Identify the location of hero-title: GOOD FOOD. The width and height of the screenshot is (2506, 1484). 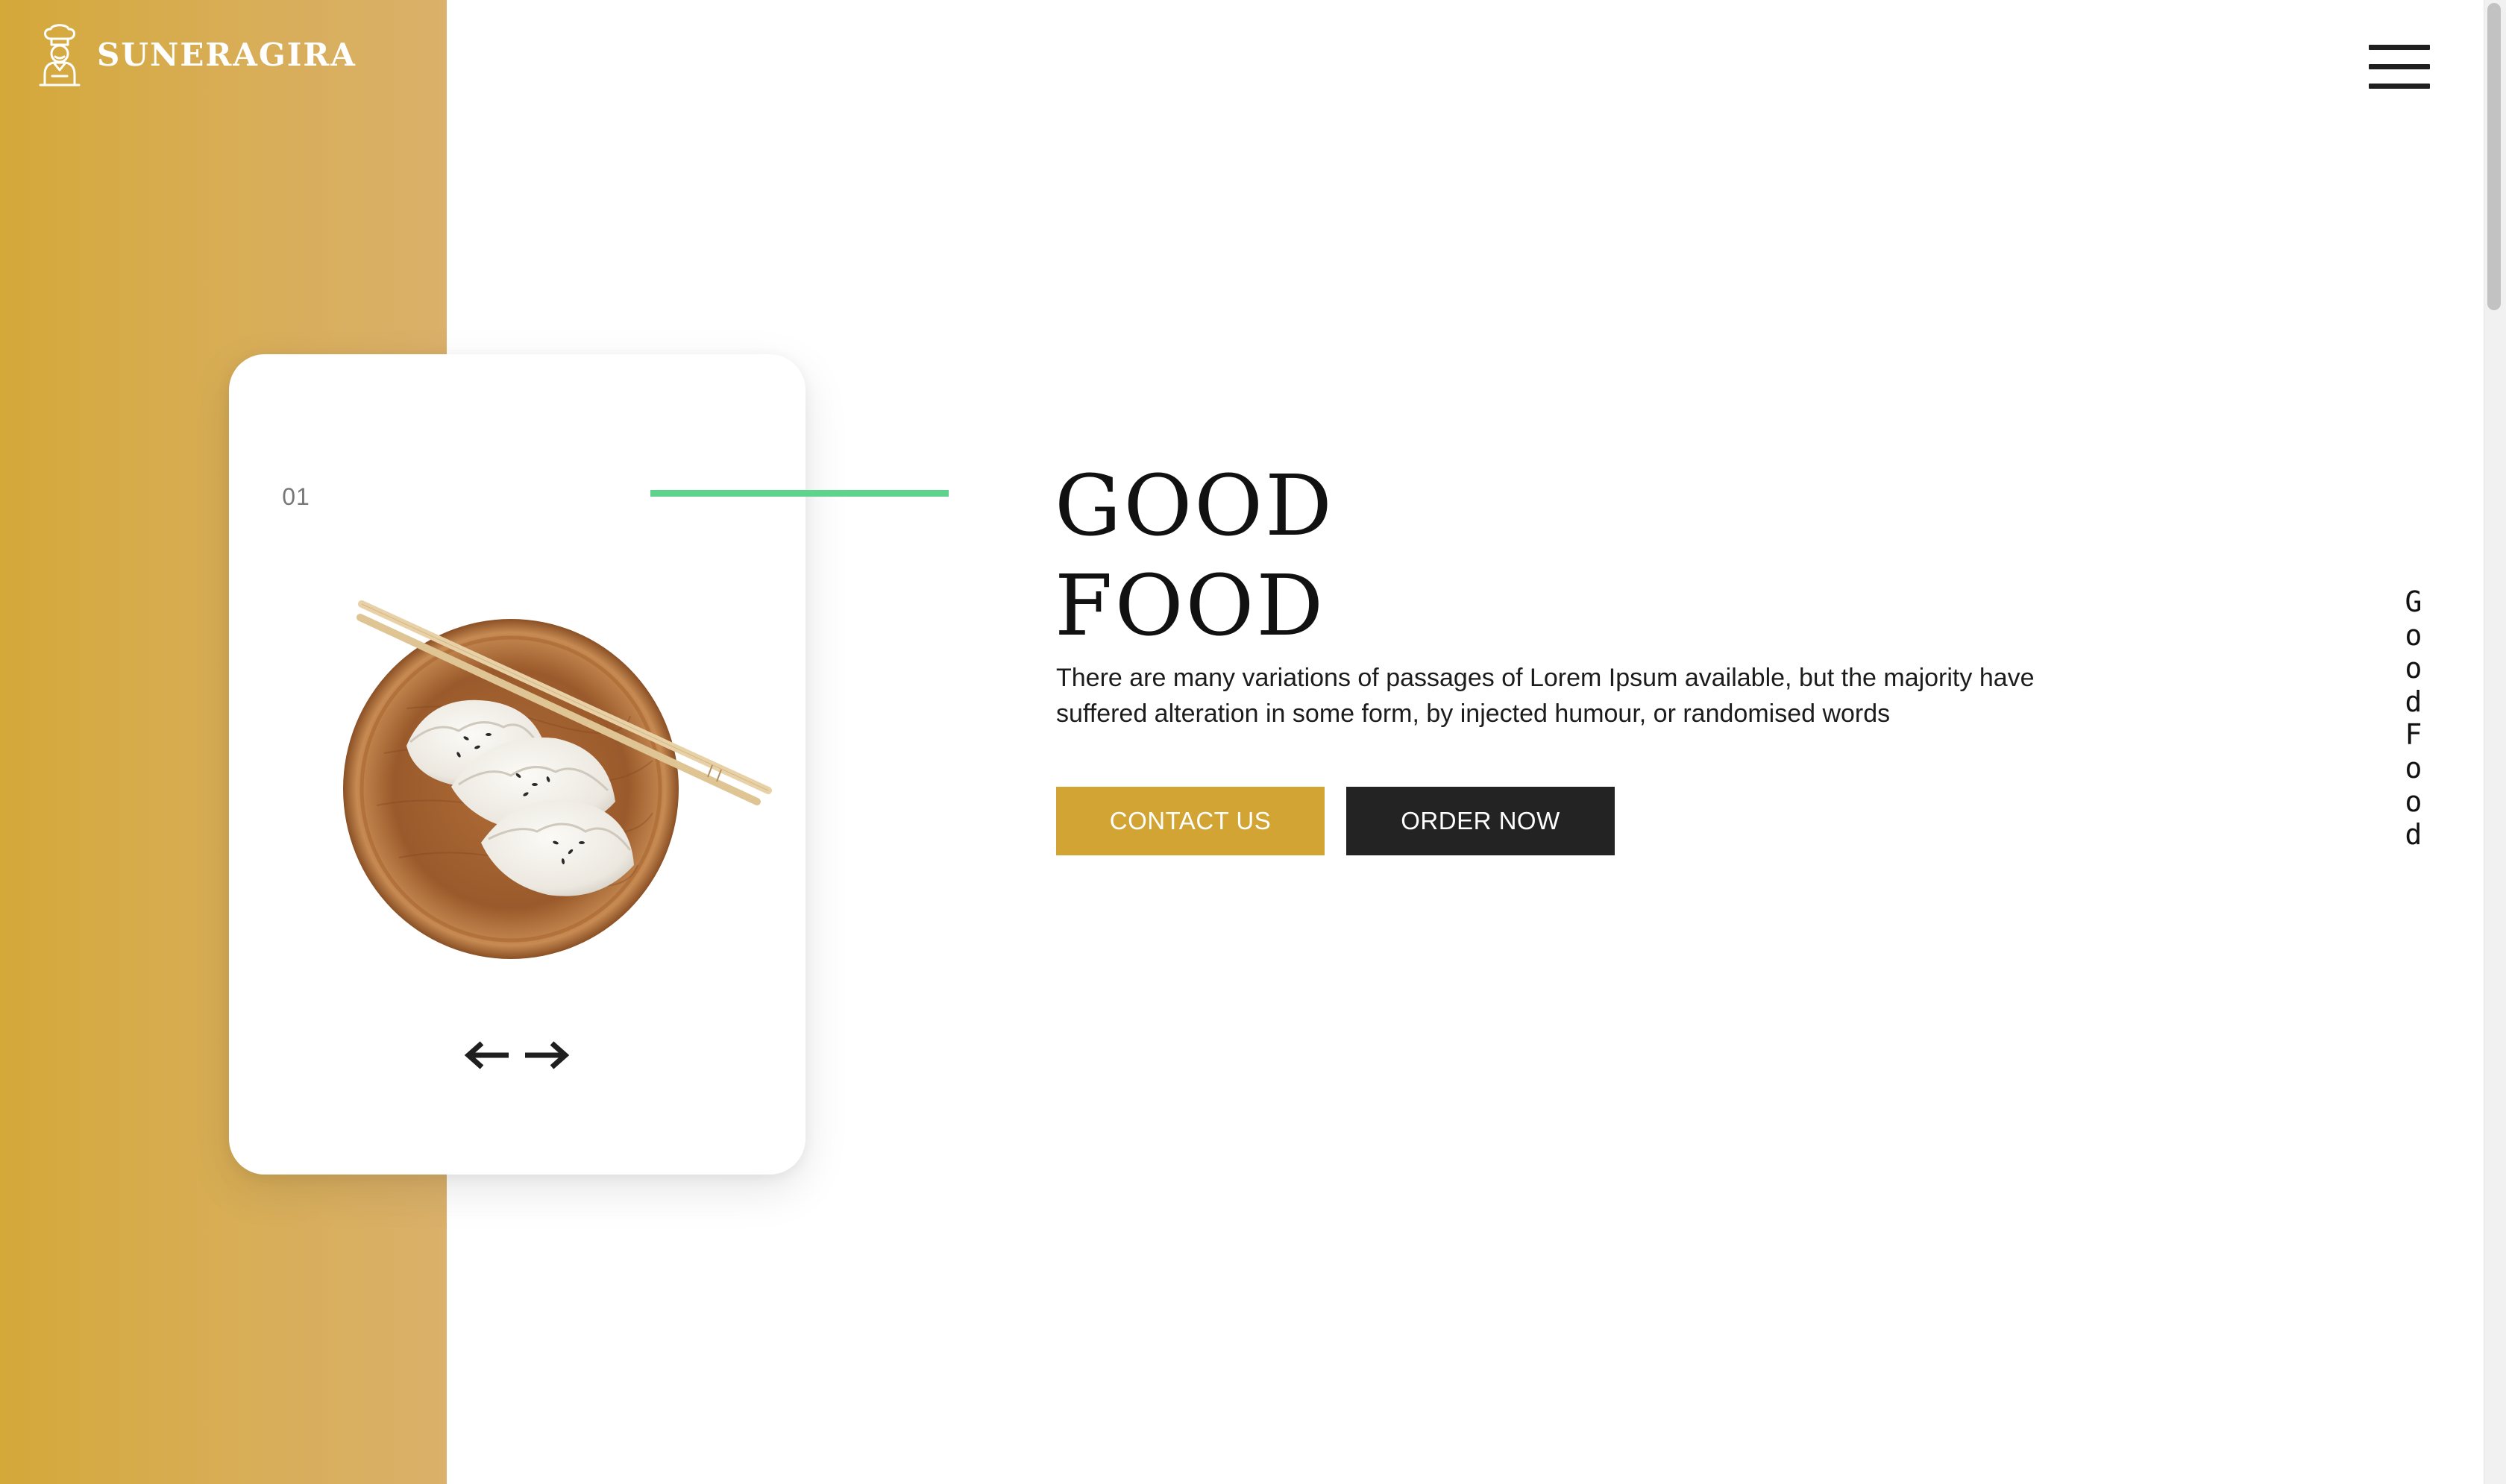
(1194, 556).